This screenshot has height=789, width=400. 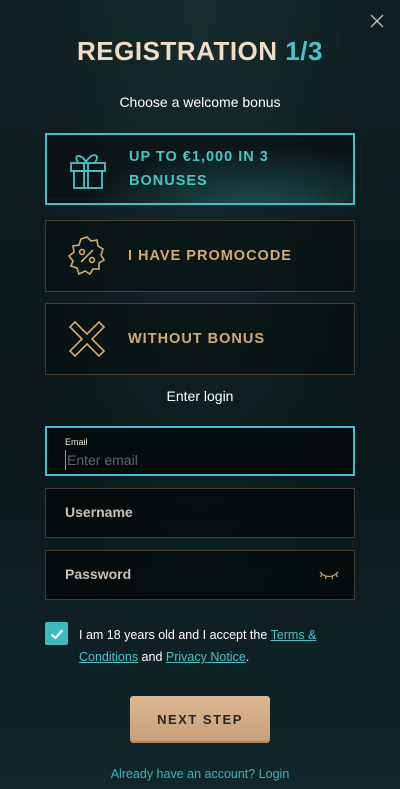 I want to click on login-section-label: Enter login, so click(x=200, y=396).